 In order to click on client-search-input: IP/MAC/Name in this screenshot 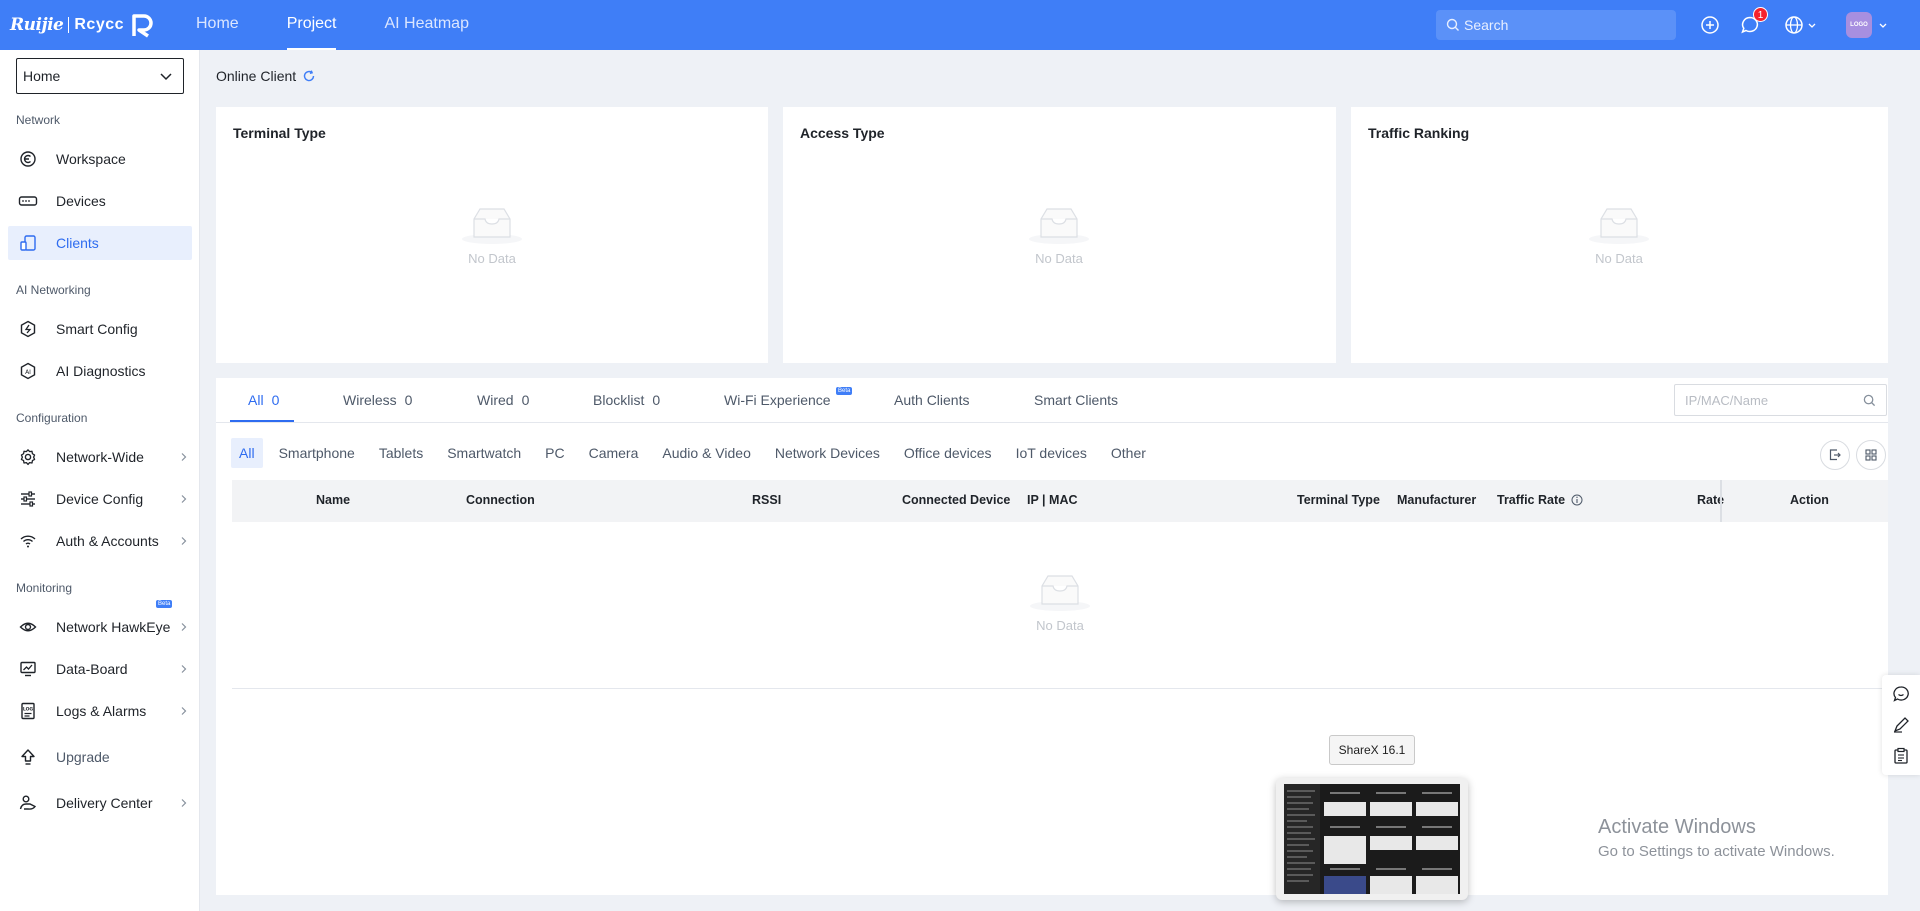, I will do `click(1780, 400)`.